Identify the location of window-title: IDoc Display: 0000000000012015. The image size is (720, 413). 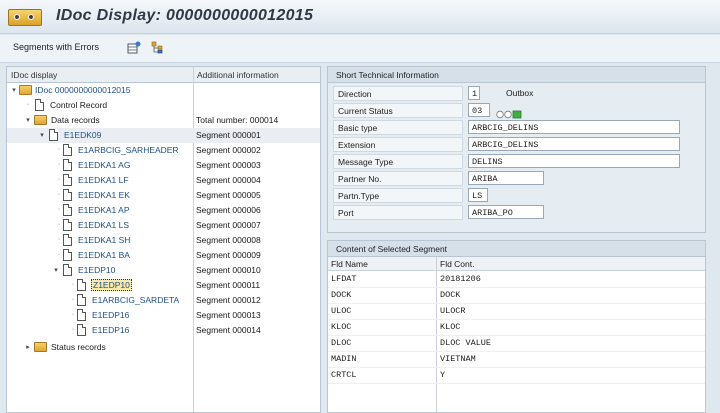
(185, 15).